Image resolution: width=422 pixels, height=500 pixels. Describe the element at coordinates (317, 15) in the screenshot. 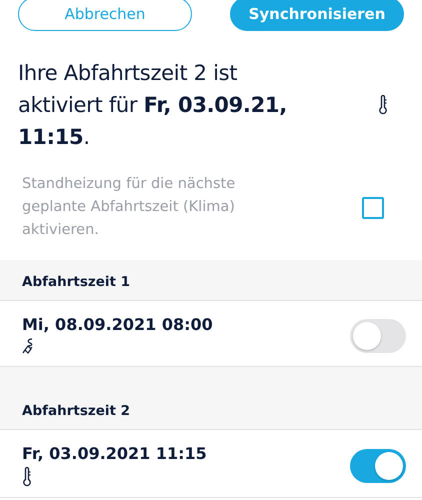

I see `sync-button: Synchronisieren` at that location.